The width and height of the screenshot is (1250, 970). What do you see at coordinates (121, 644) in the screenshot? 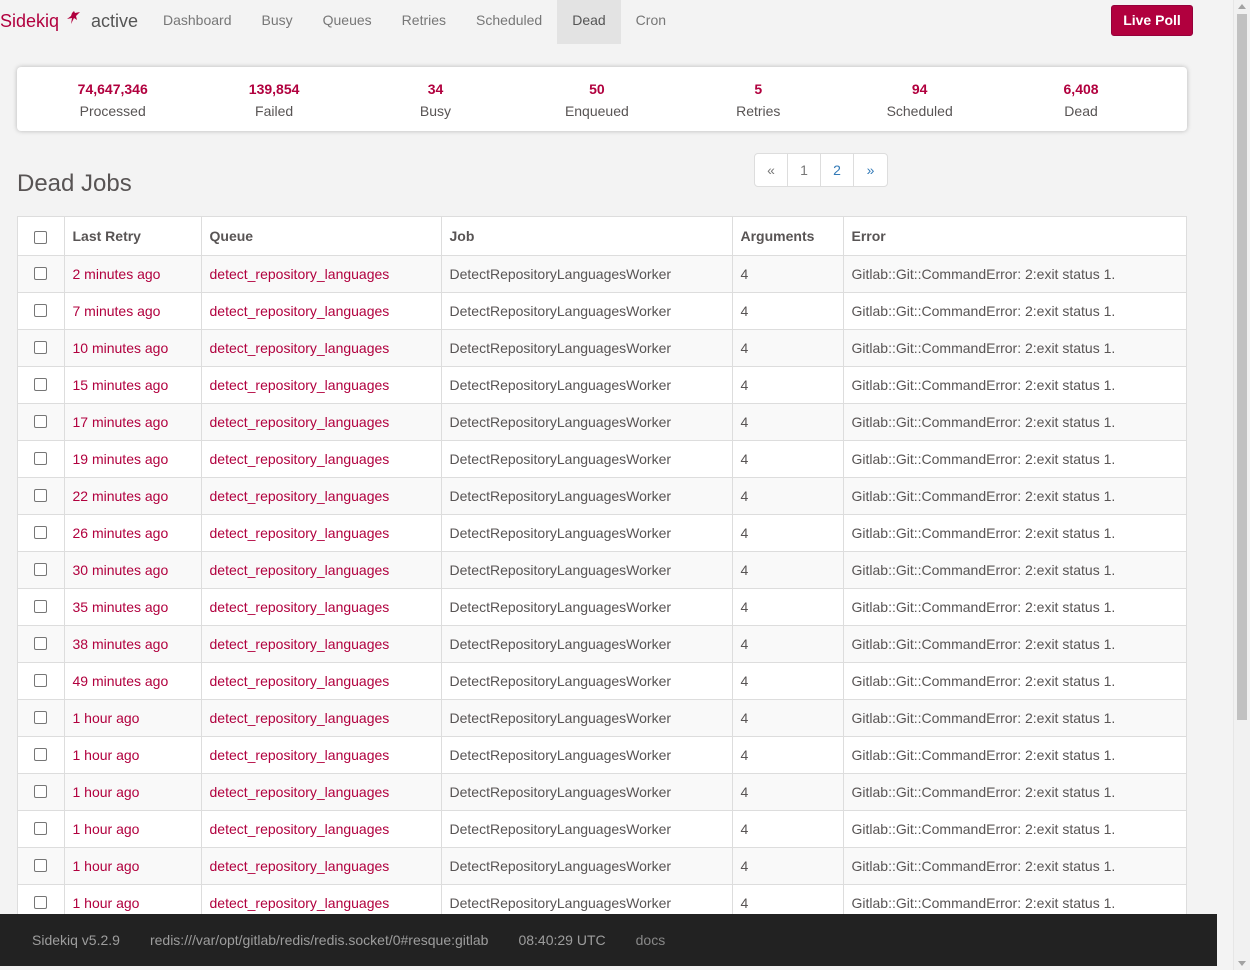
I see `last-retry-link: 38 minutes ago` at bounding box center [121, 644].